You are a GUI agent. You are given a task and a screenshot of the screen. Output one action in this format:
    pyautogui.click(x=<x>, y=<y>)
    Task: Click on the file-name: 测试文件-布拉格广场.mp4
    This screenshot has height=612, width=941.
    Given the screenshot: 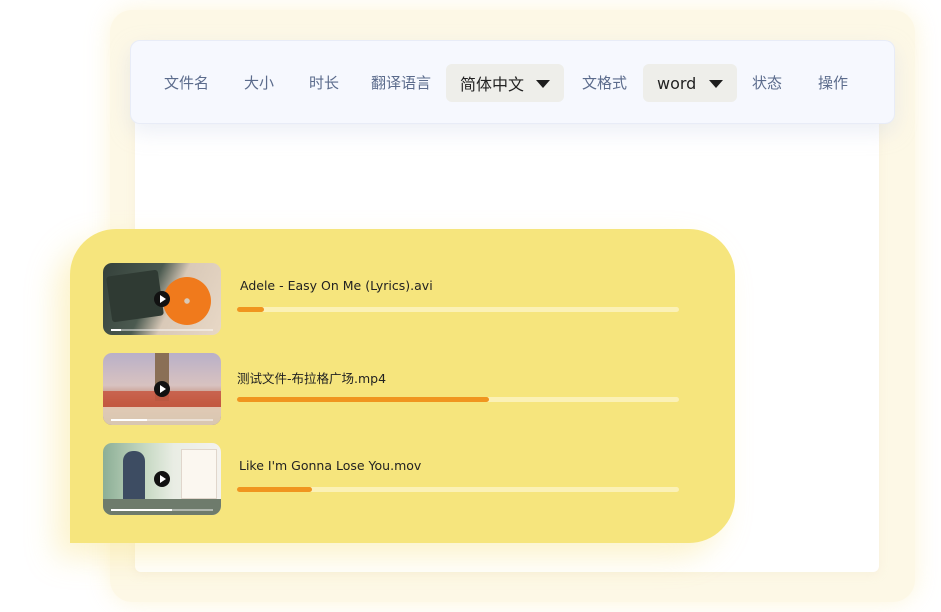 What is the action you would take?
    pyautogui.click(x=312, y=378)
    